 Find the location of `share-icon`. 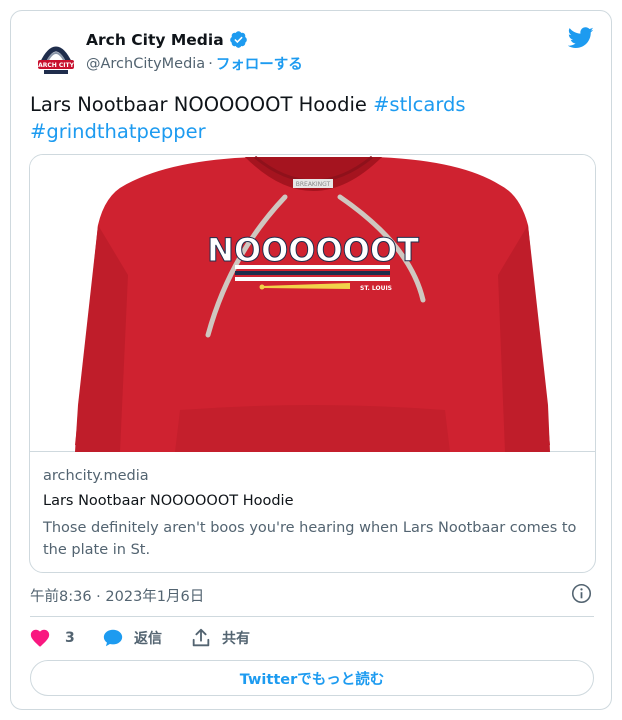

share-icon is located at coordinates (201, 637).